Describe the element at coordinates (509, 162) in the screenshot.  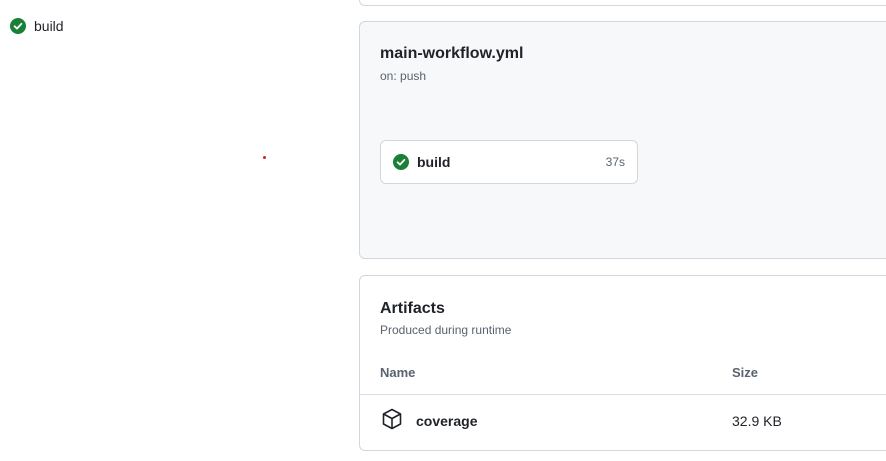
I see `job-card-build: build 37s` at that location.